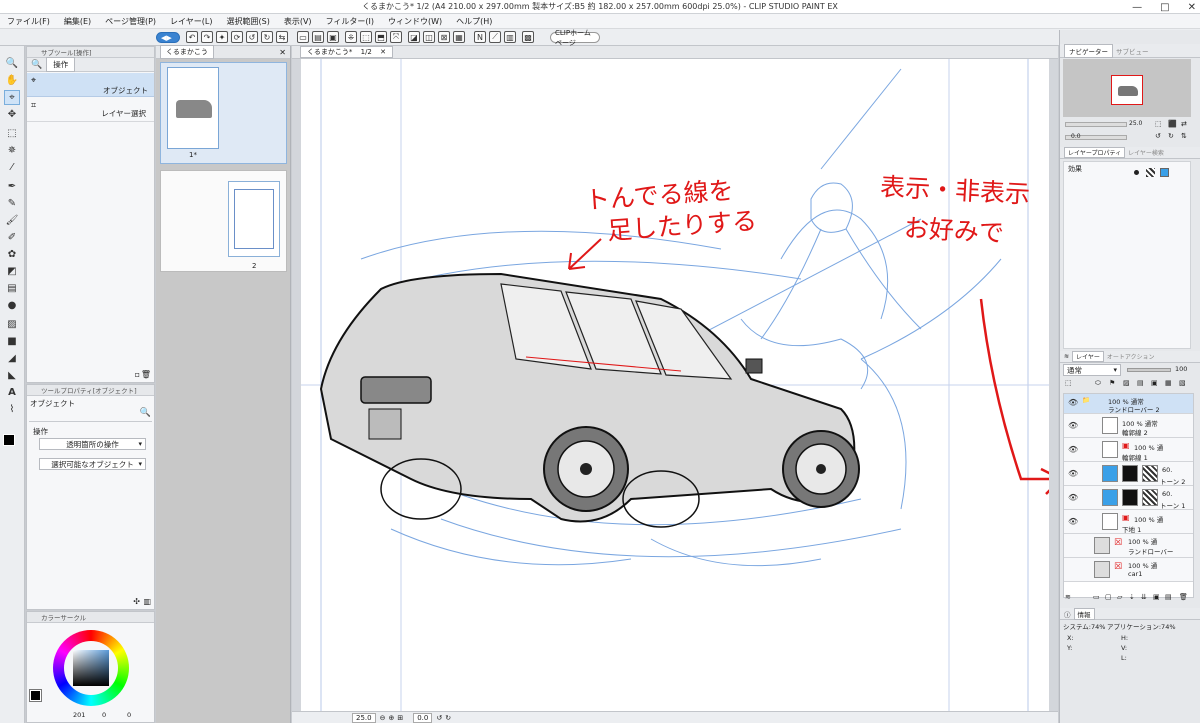 The width and height of the screenshot is (1200, 723). Describe the element at coordinates (1128, 474) in the screenshot. I see `layer-row-tone-2: 👁 60. トーン 2` at that location.